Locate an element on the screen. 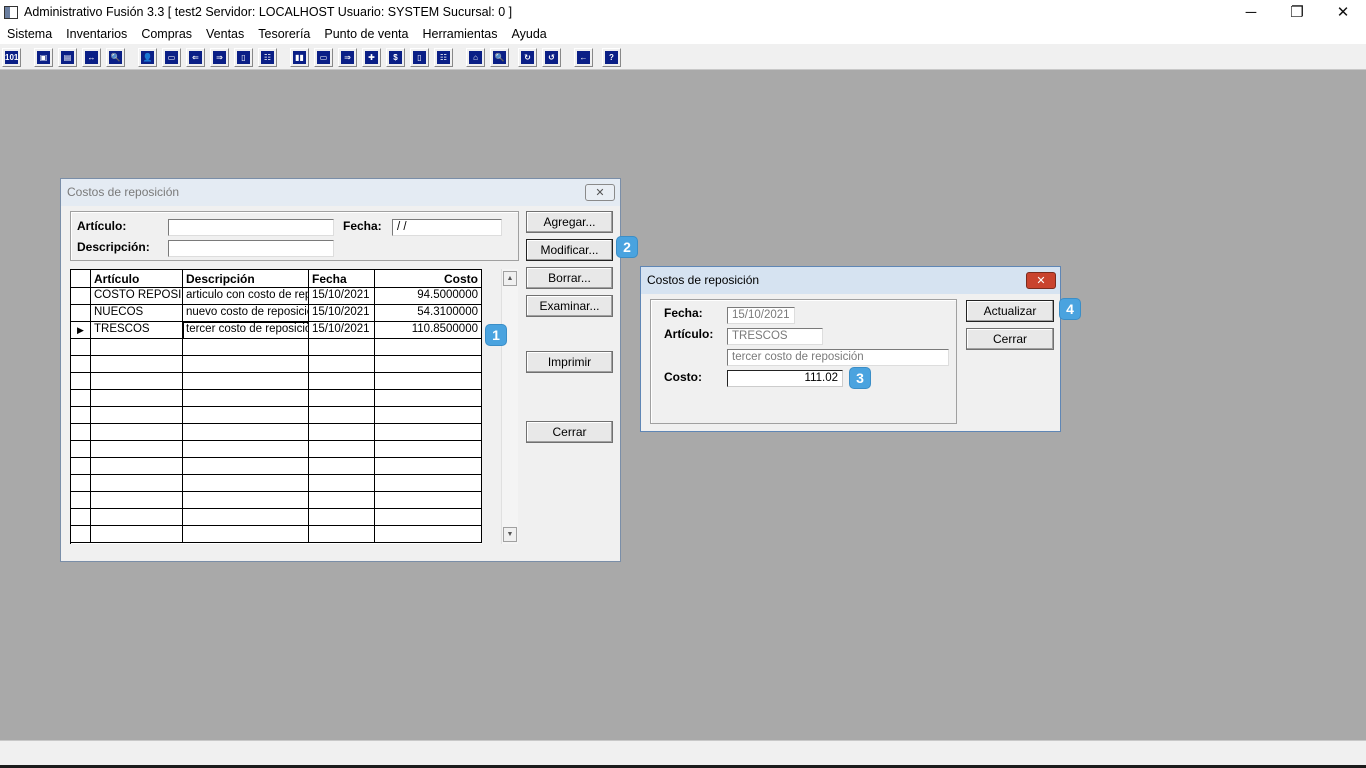 This screenshot has height=768, width=1366. toolbar-button-12: ▮▮ is located at coordinates (299, 57).